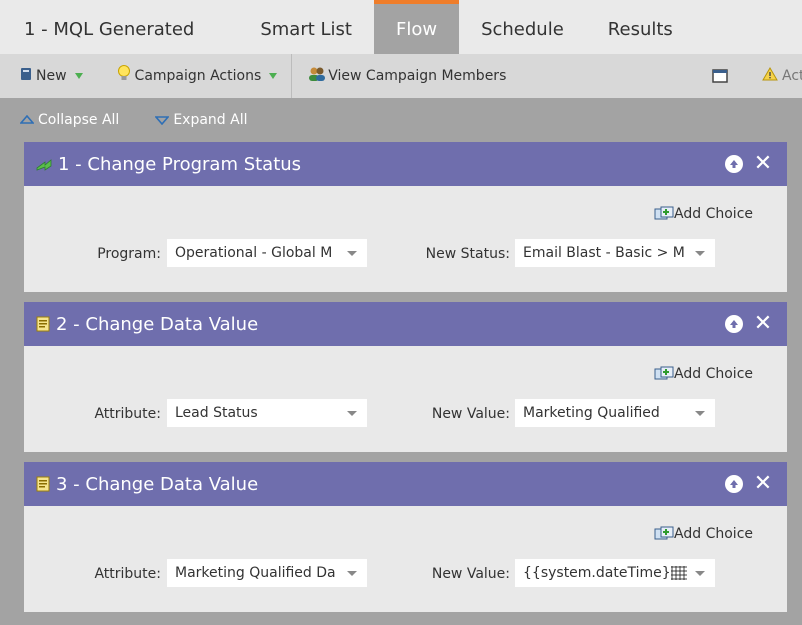 This screenshot has height=625, width=802. Describe the element at coordinates (640, 27) in the screenshot. I see `tab-results: Results` at that location.